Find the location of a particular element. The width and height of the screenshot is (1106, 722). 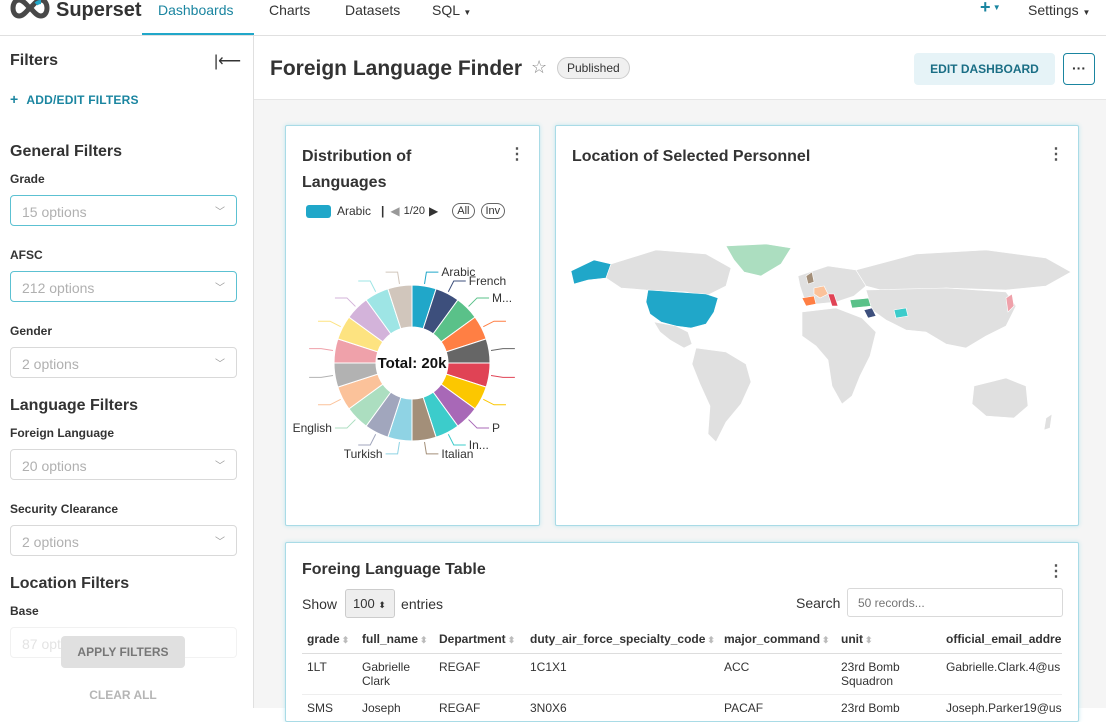

column-header-major-command: major_command ⬍ is located at coordinates (777, 641).